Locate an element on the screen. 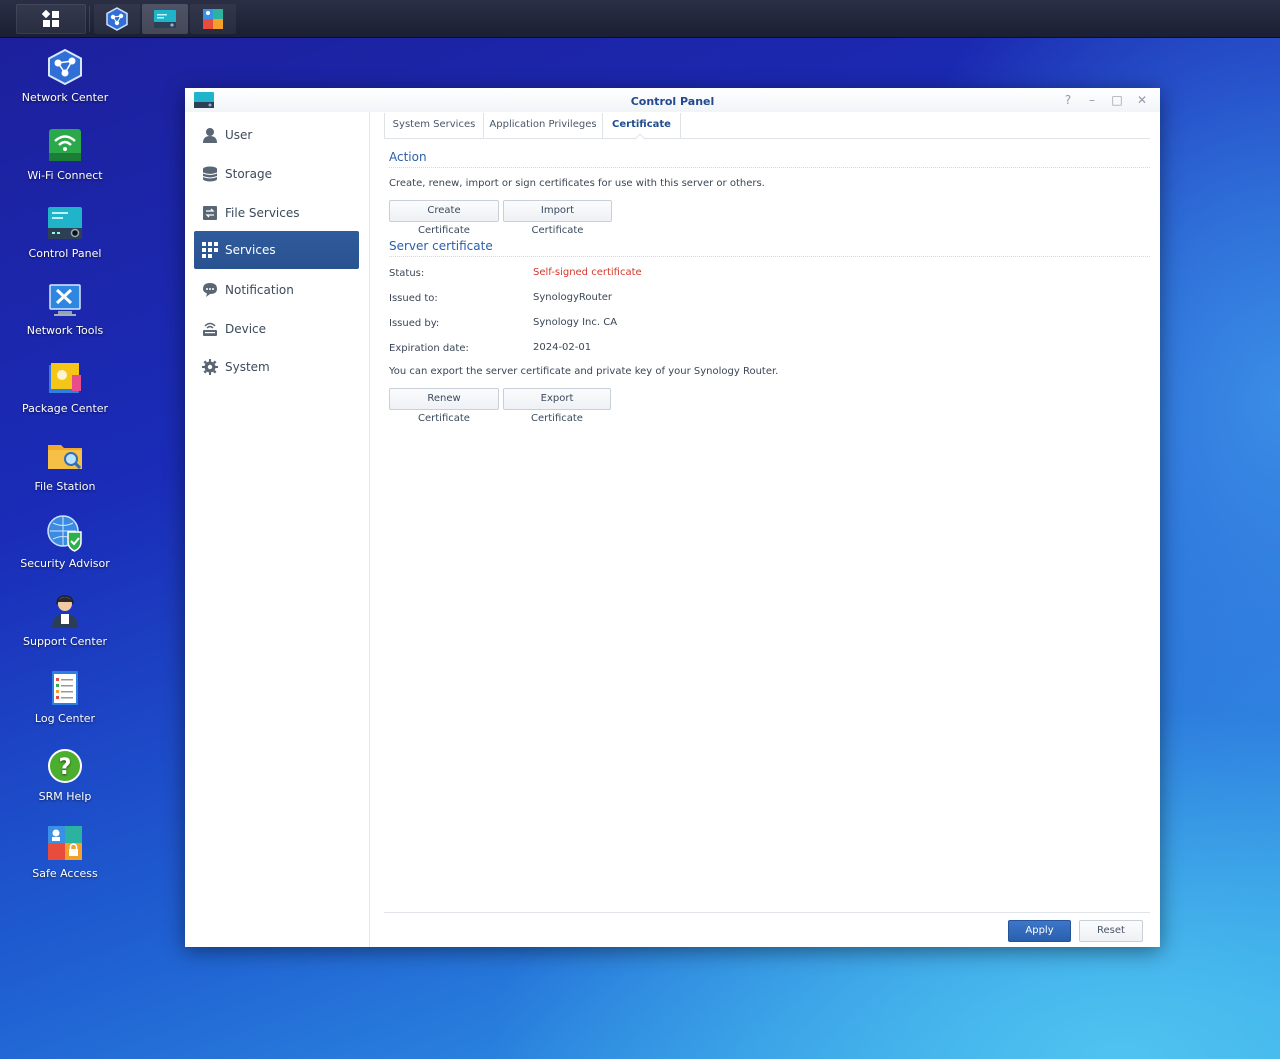 The height and width of the screenshot is (1059, 1280). desktop-icon-label: Safe Access is located at coordinates (65, 873).